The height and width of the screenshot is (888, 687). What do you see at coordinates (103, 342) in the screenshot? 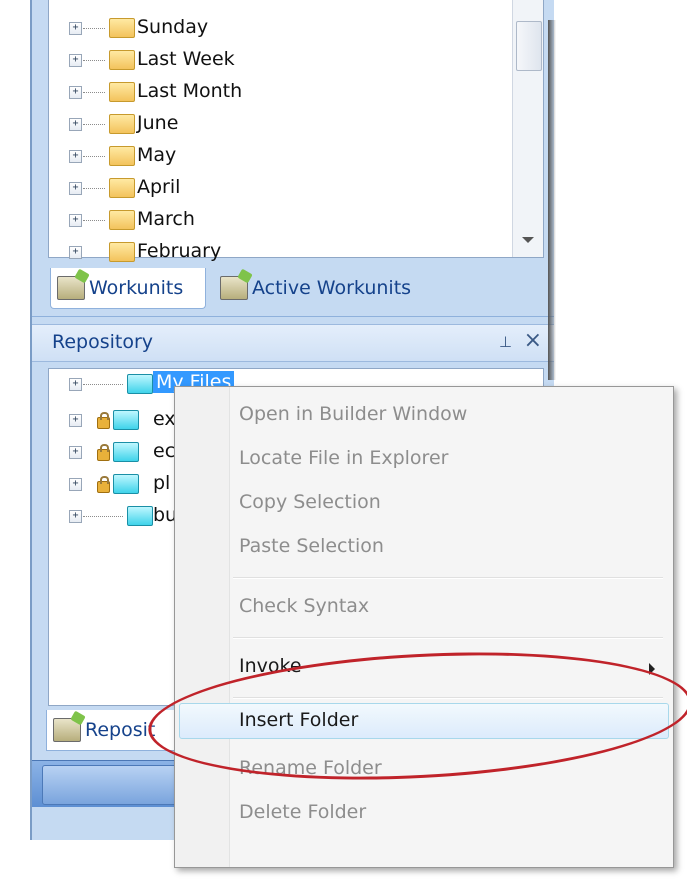
I see `panel-title: Repository` at bounding box center [103, 342].